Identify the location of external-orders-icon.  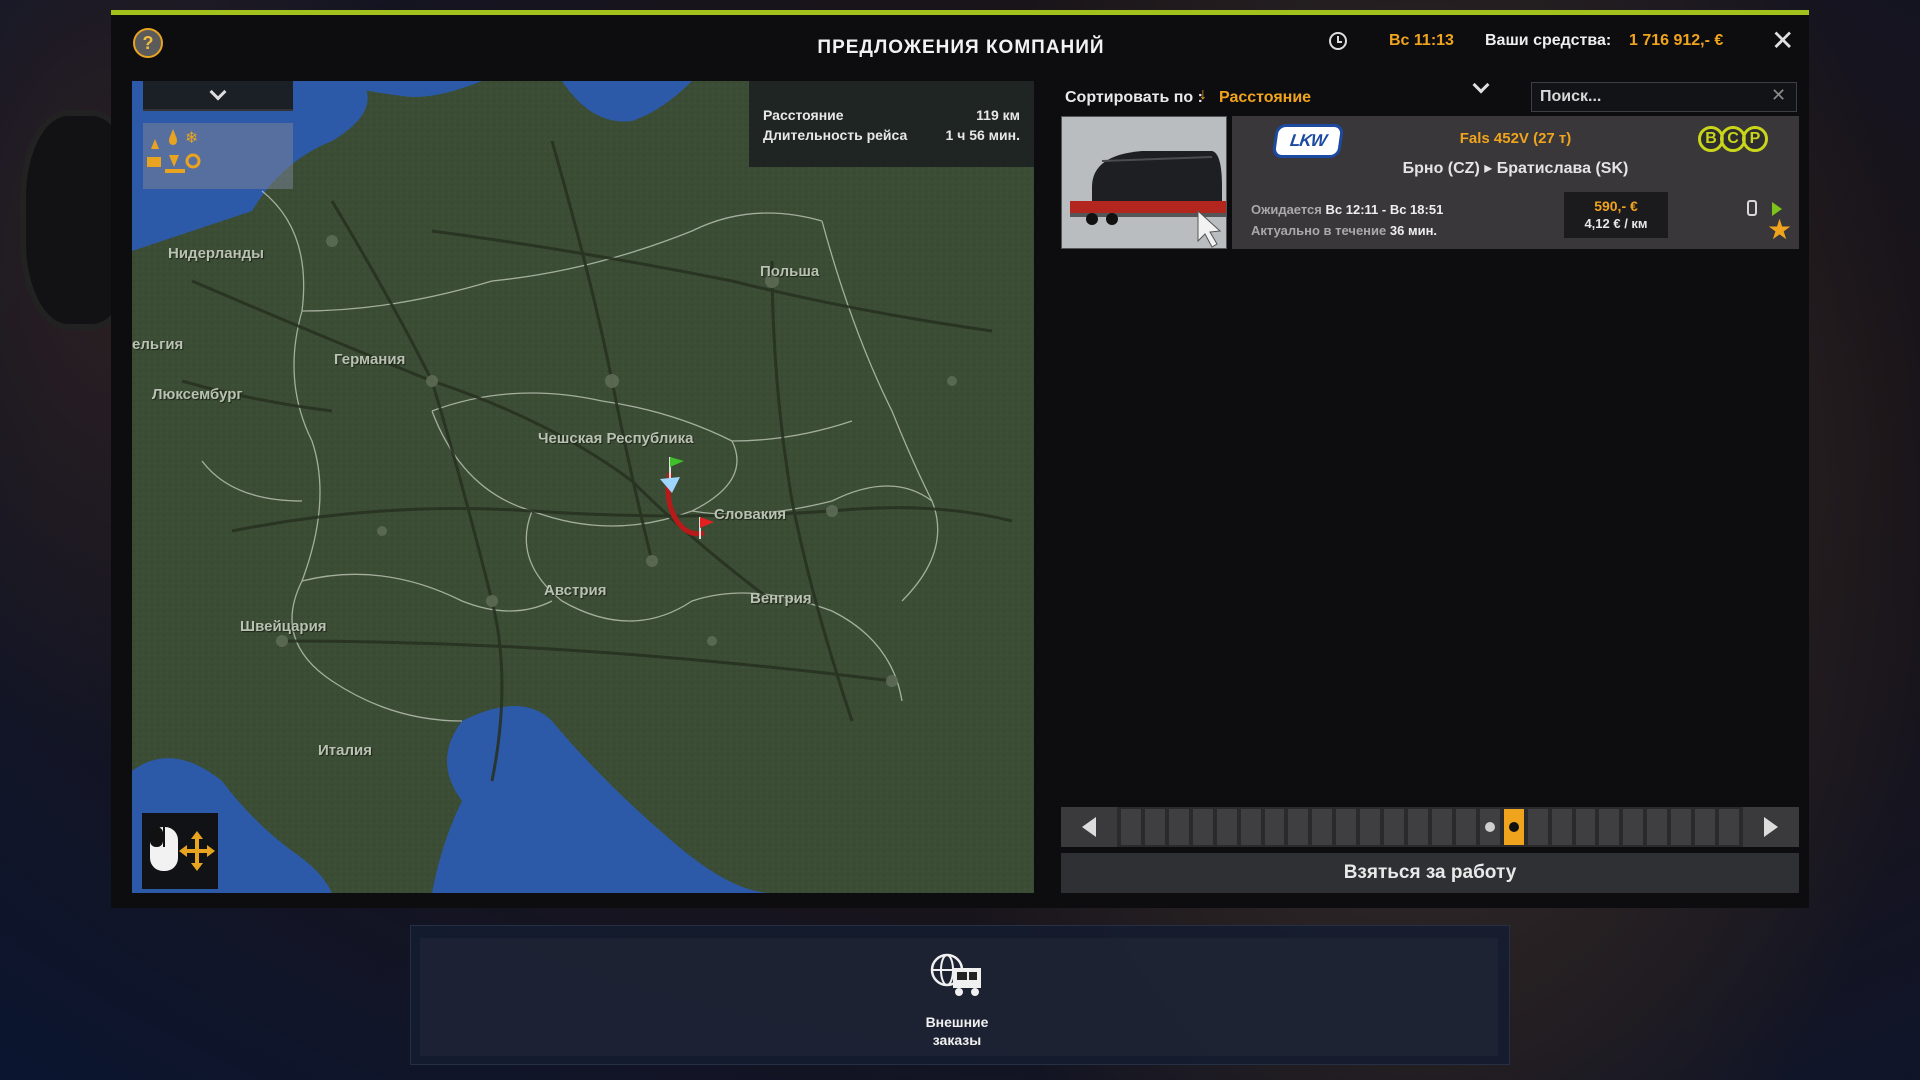
(955, 974).